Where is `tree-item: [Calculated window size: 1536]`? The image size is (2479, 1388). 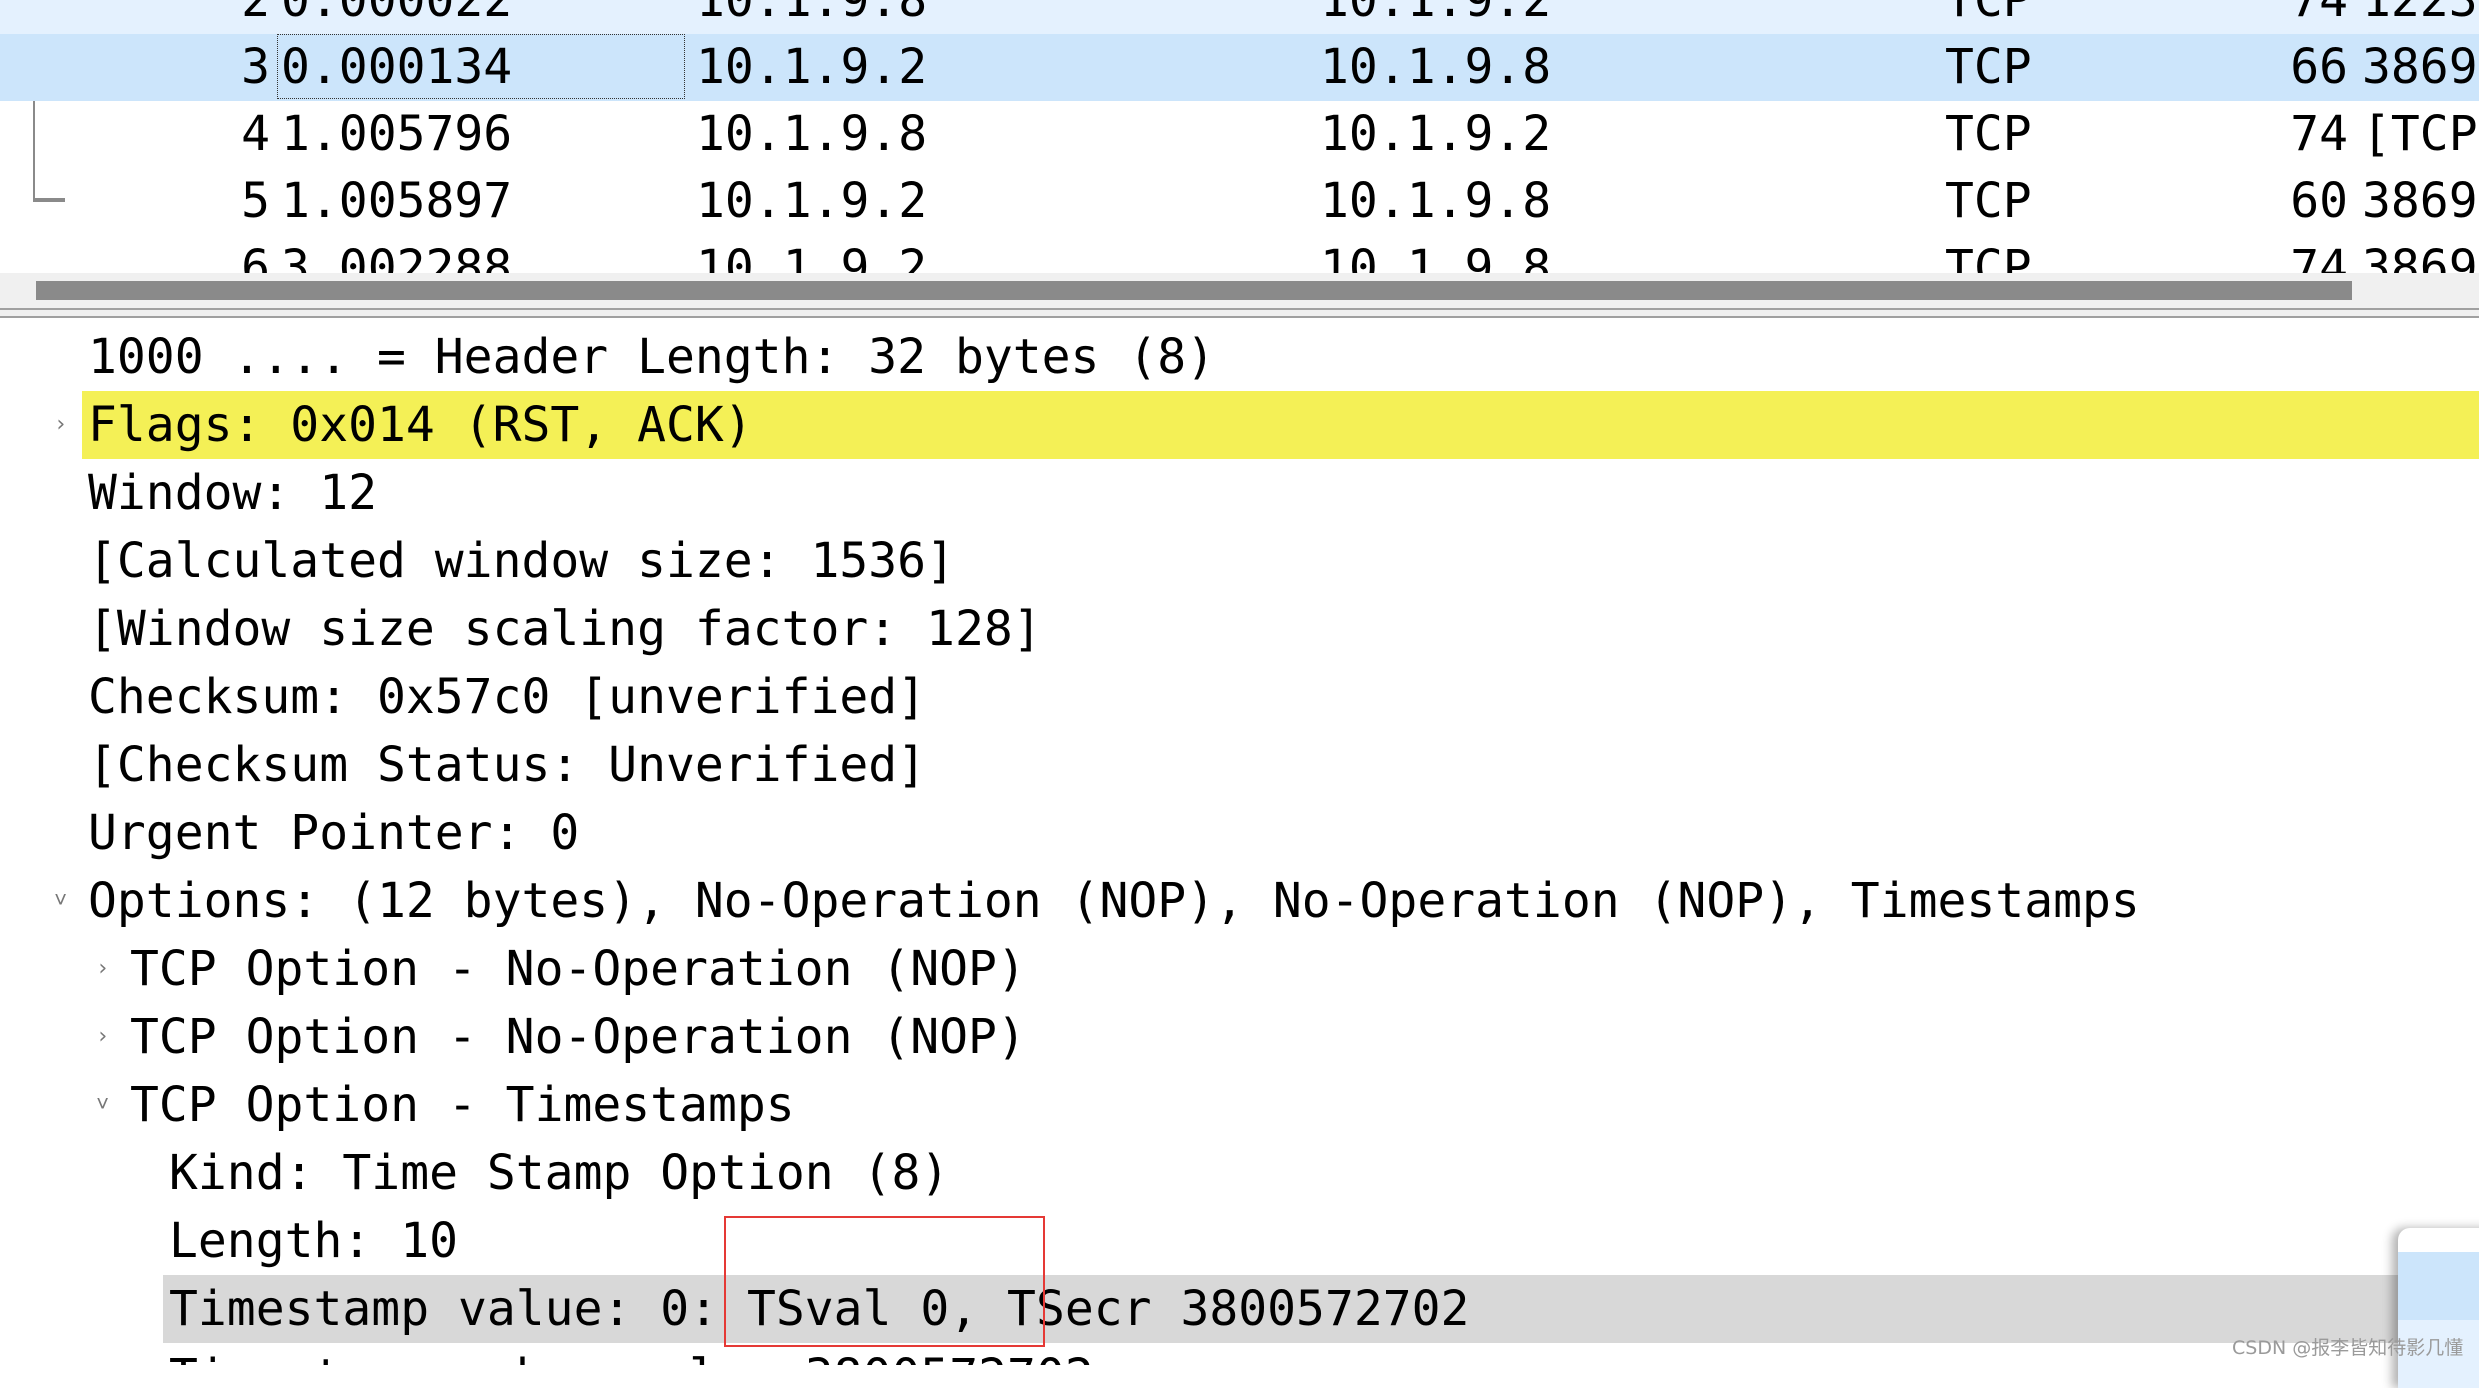 tree-item: [Calculated window size: 1536] is located at coordinates (1239, 561).